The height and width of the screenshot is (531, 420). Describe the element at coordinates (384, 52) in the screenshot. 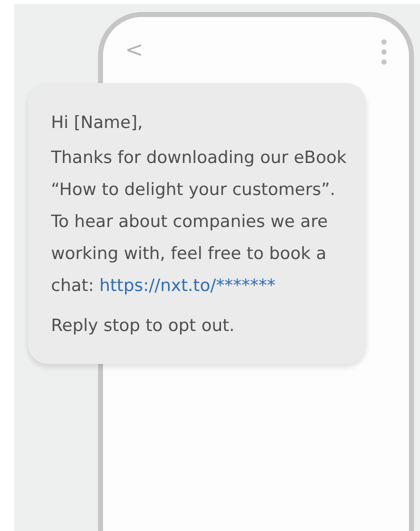

I see `more-icon` at that location.